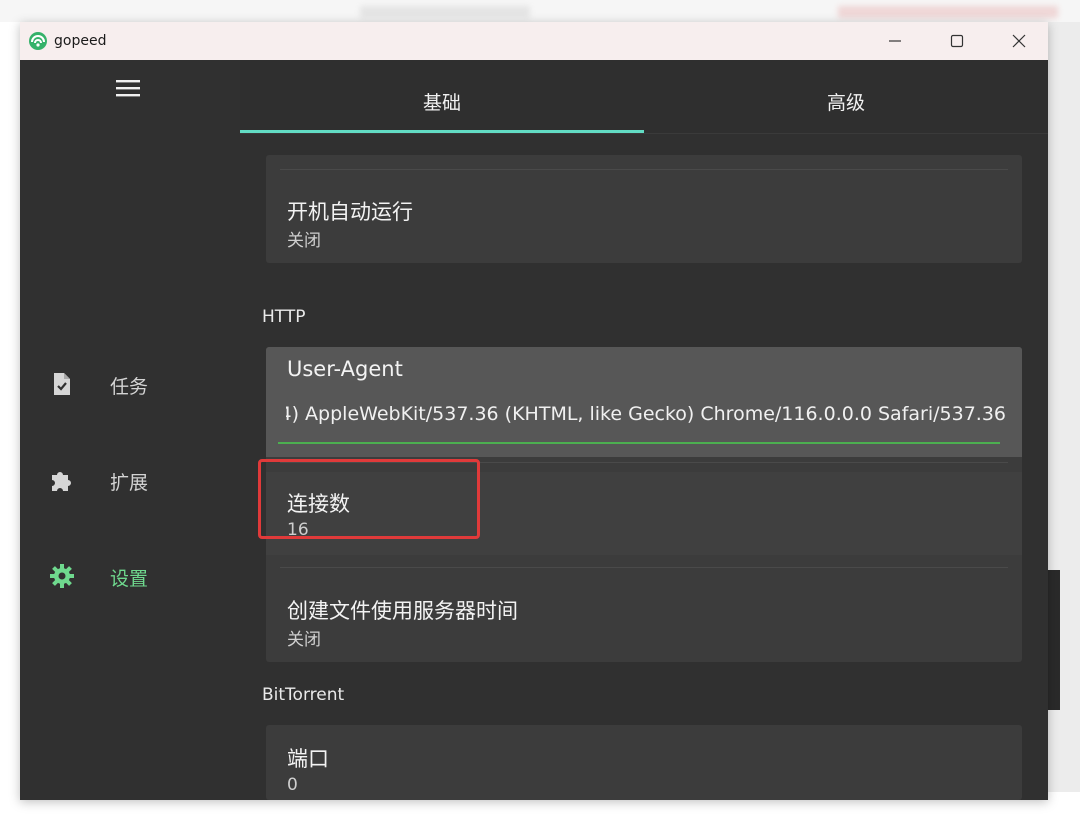 The width and height of the screenshot is (1080, 822). What do you see at coordinates (1054, 640) in the screenshot?
I see `background-window-panel` at bounding box center [1054, 640].